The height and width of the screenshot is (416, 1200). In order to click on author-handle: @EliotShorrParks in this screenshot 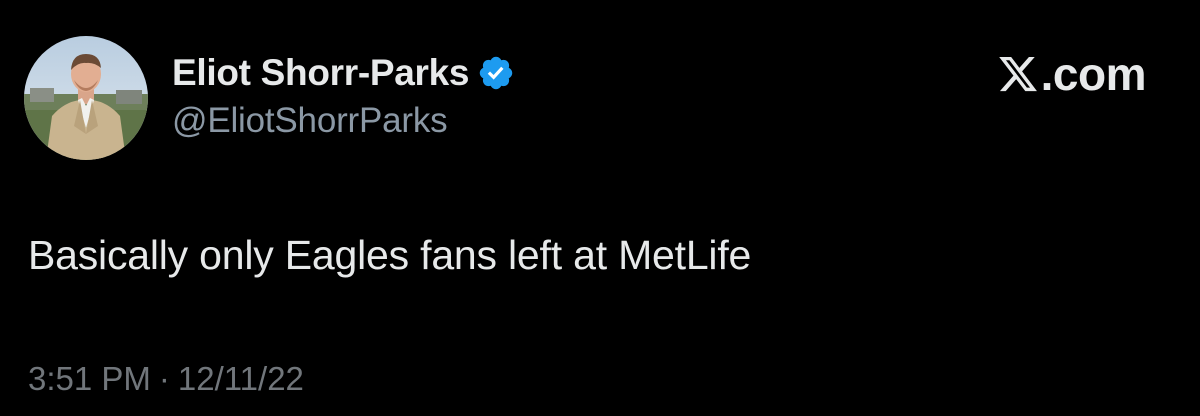, I will do `click(310, 121)`.